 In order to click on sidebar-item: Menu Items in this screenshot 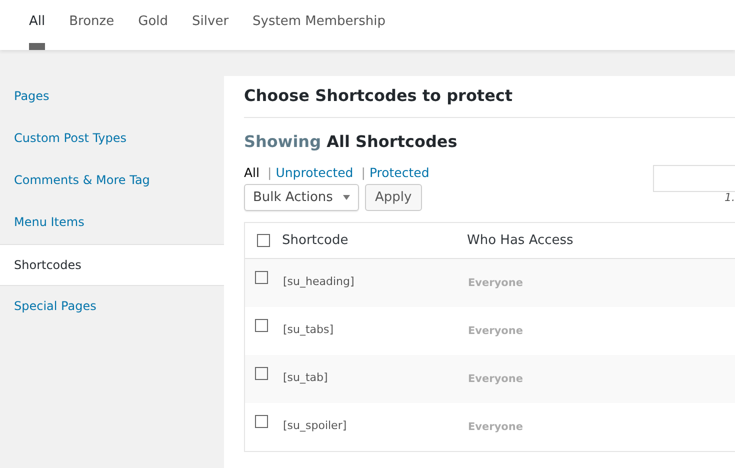, I will do `click(112, 223)`.